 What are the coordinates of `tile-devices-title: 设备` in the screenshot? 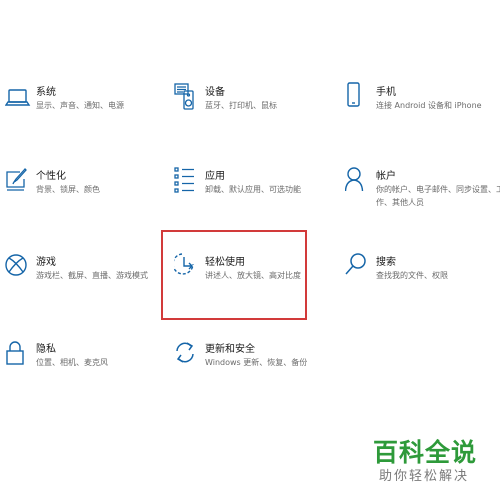 It's located at (215, 92).